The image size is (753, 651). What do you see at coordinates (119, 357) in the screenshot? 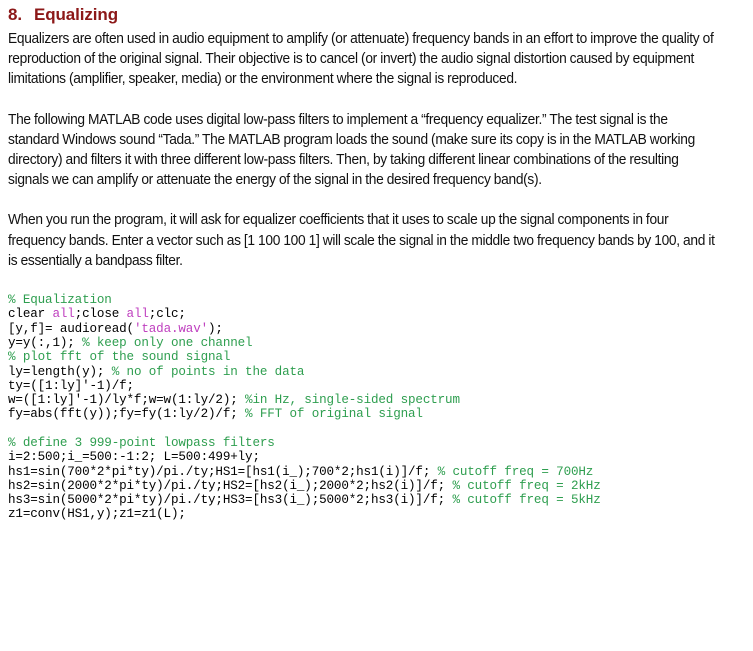
I see `code-token-comment: % plot fft of the sound signal` at bounding box center [119, 357].